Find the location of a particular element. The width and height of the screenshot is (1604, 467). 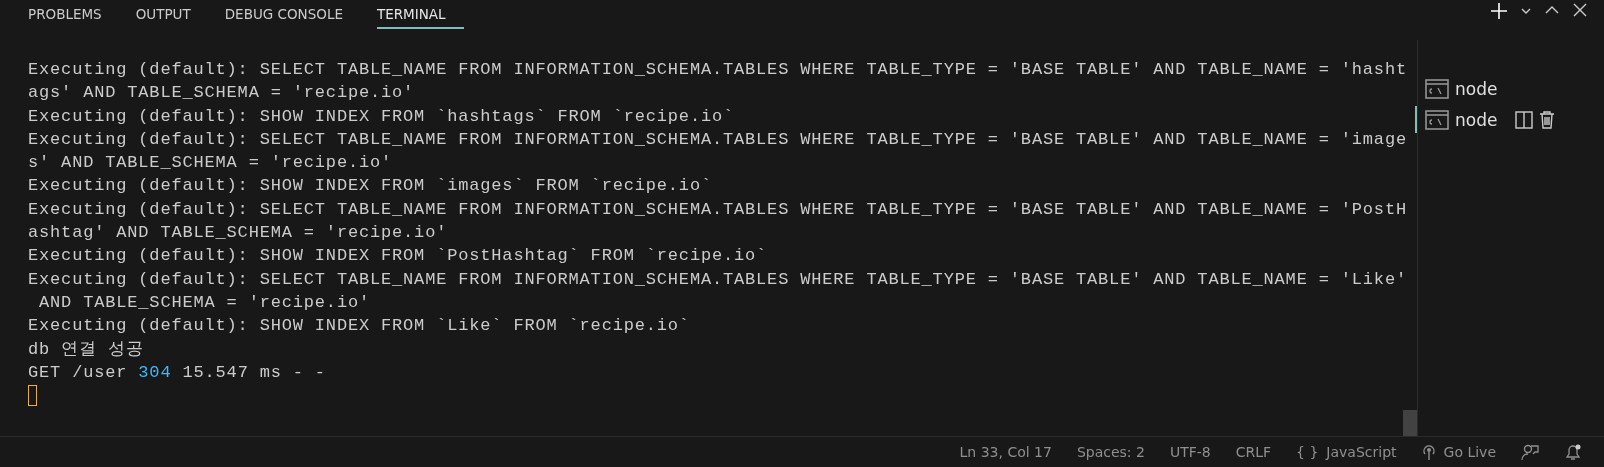

language-label: JavaScript is located at coordinates (1361, 452).